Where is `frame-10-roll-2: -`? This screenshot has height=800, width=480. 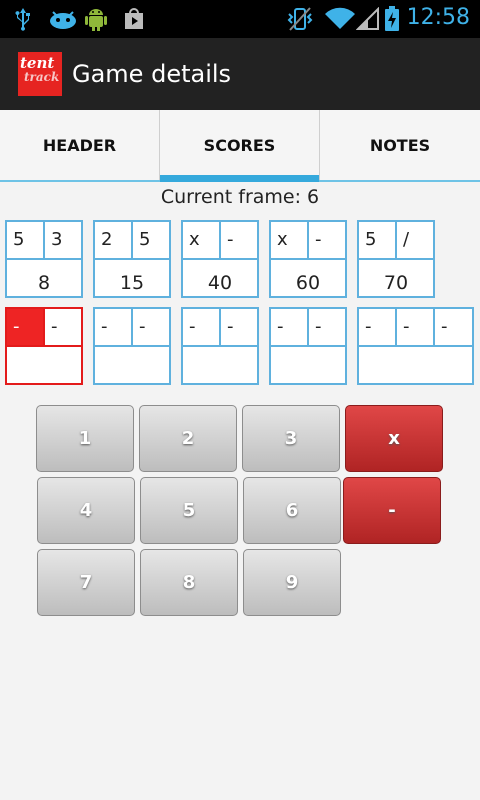 frame-10-roll-2: - is located at coordinates (416, 328).